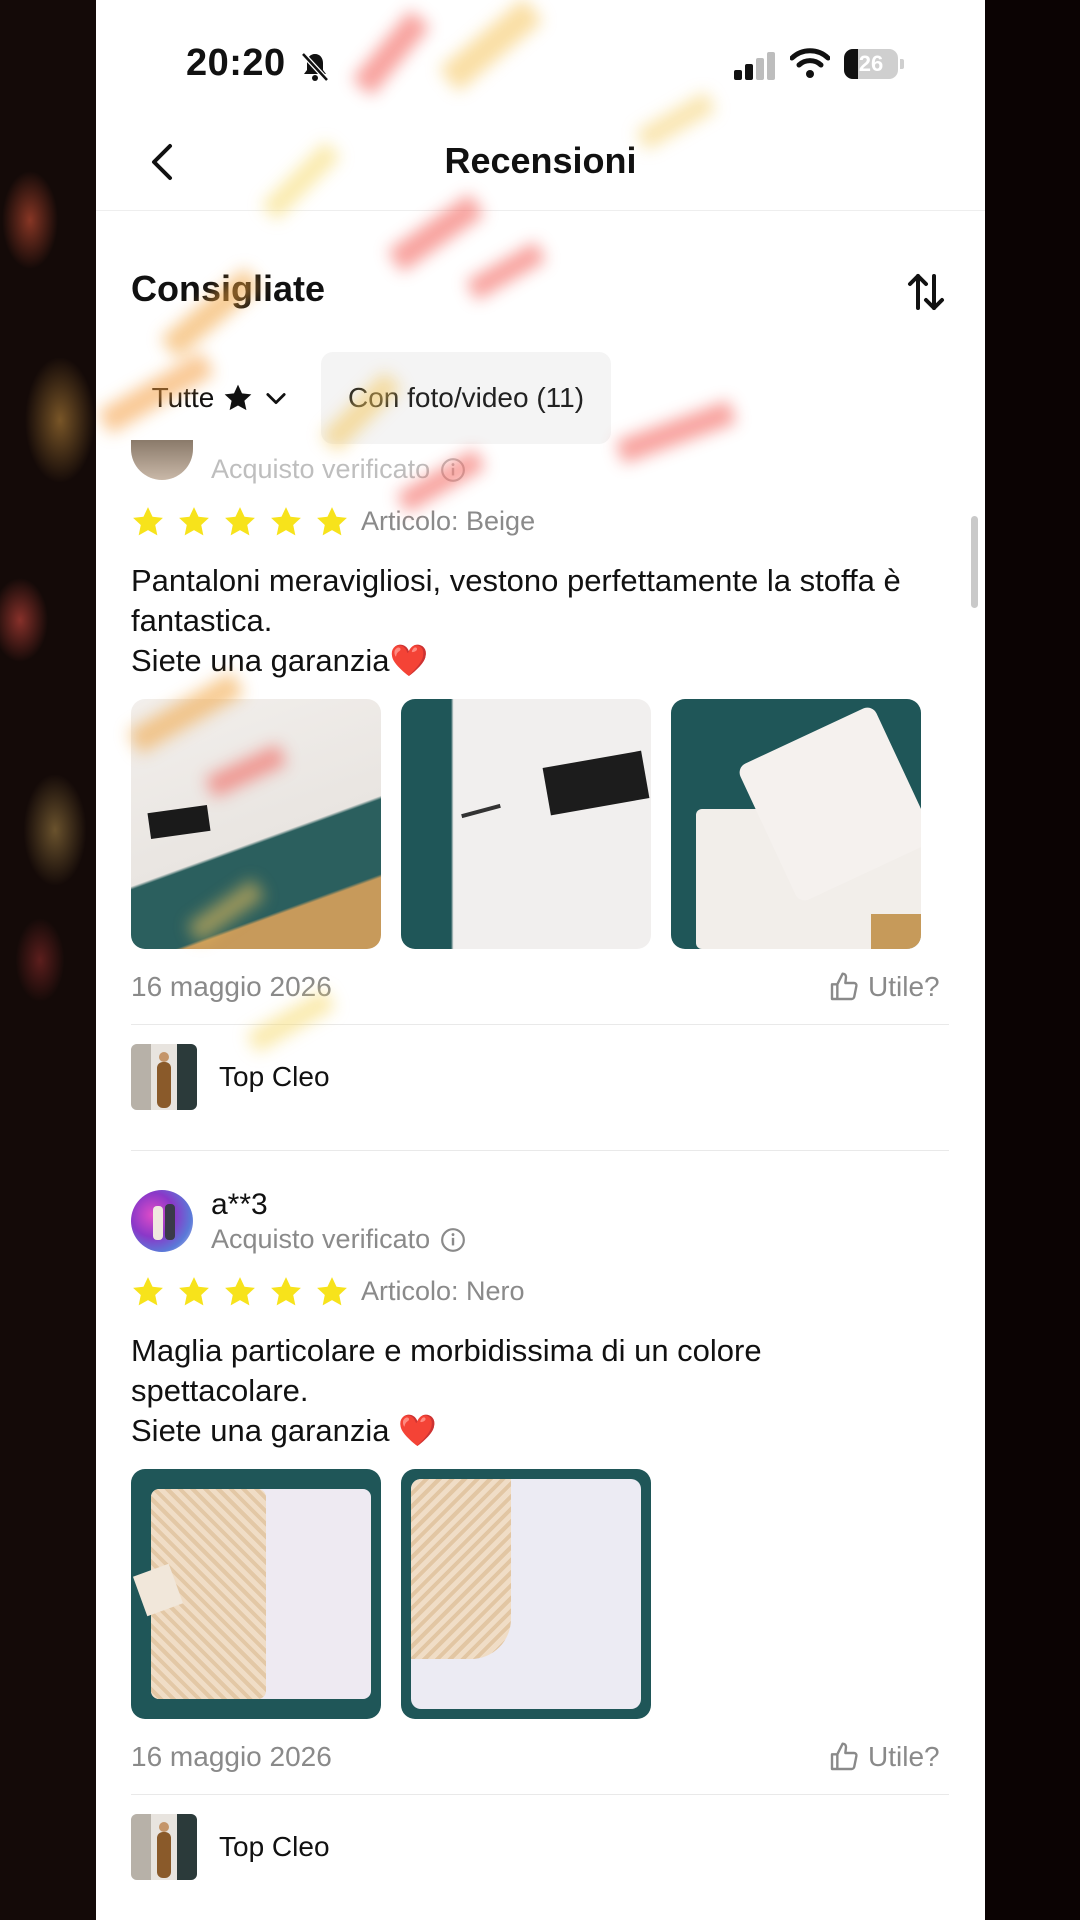 The width and height of the screenshot is (1080, 1920). Describe the element at coordinates (1032, 960) in the screenshot. I see `background-right` at that location.